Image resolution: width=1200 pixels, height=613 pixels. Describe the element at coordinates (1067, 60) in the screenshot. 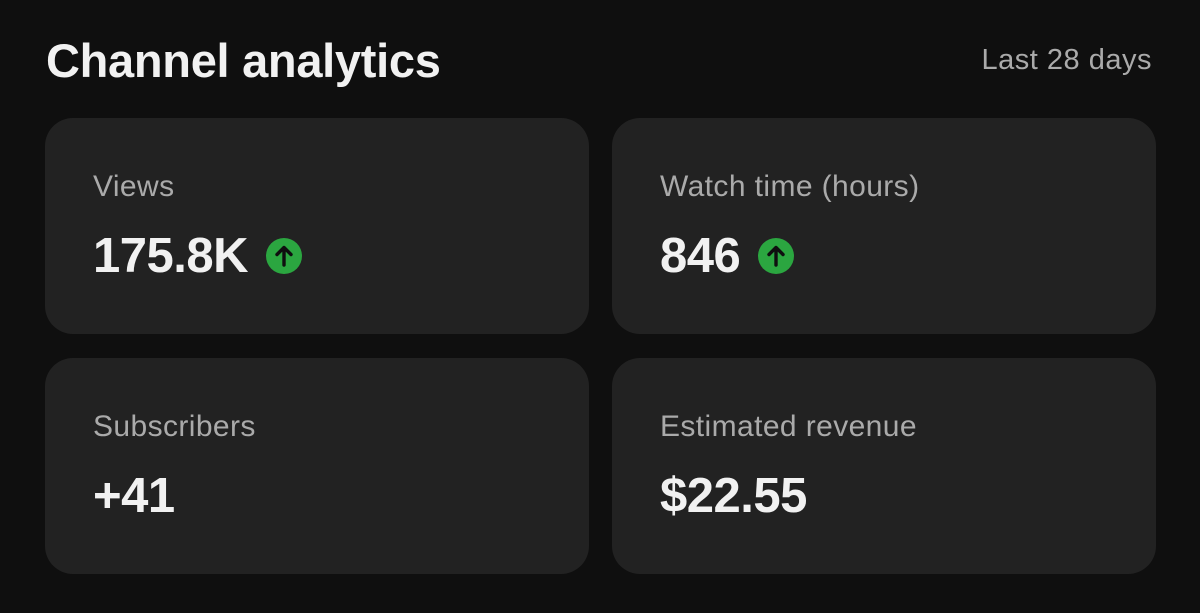

I see `date-range-label: Last 28 days` at that location.